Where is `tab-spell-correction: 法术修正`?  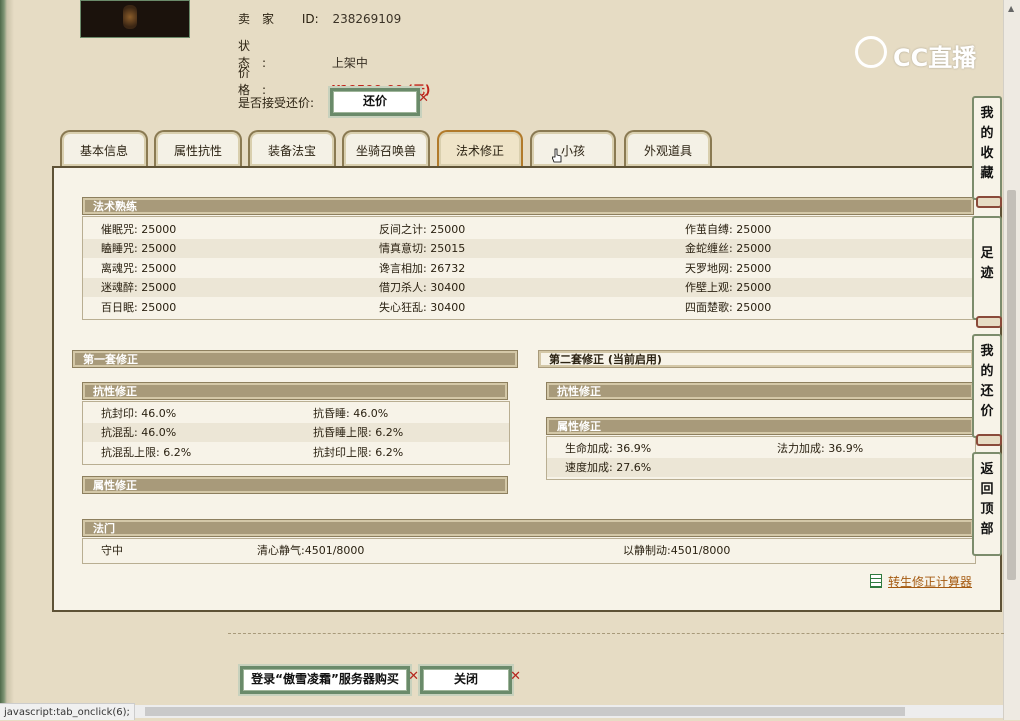 tab-spell-correction: 法术修正 is located at coordinates (480, 148).